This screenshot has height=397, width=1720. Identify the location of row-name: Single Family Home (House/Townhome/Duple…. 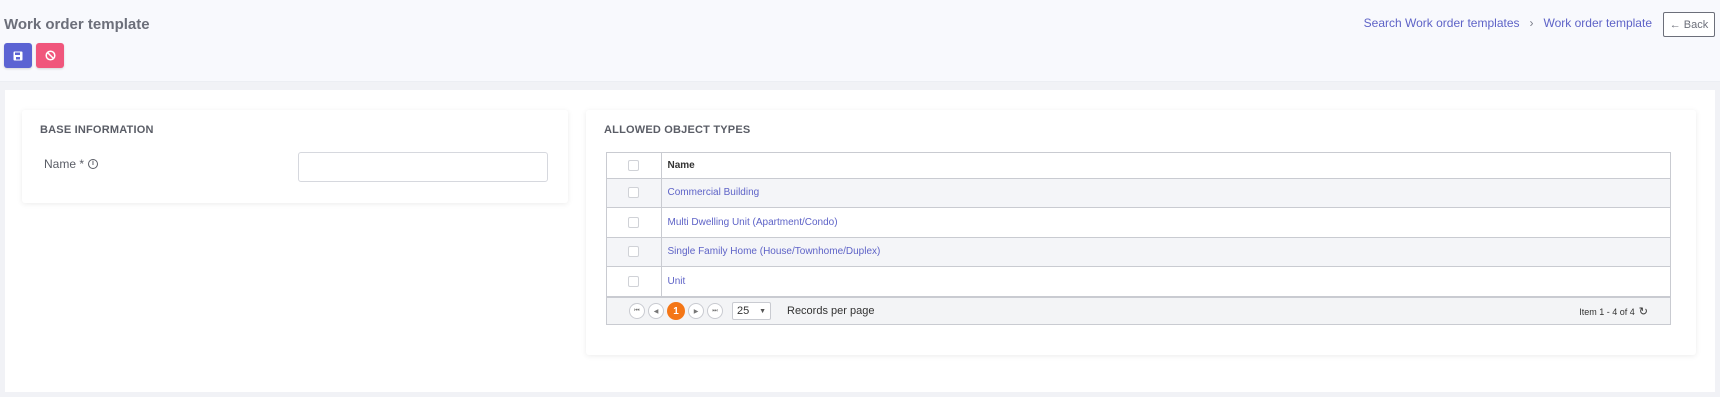
(1165, 252).